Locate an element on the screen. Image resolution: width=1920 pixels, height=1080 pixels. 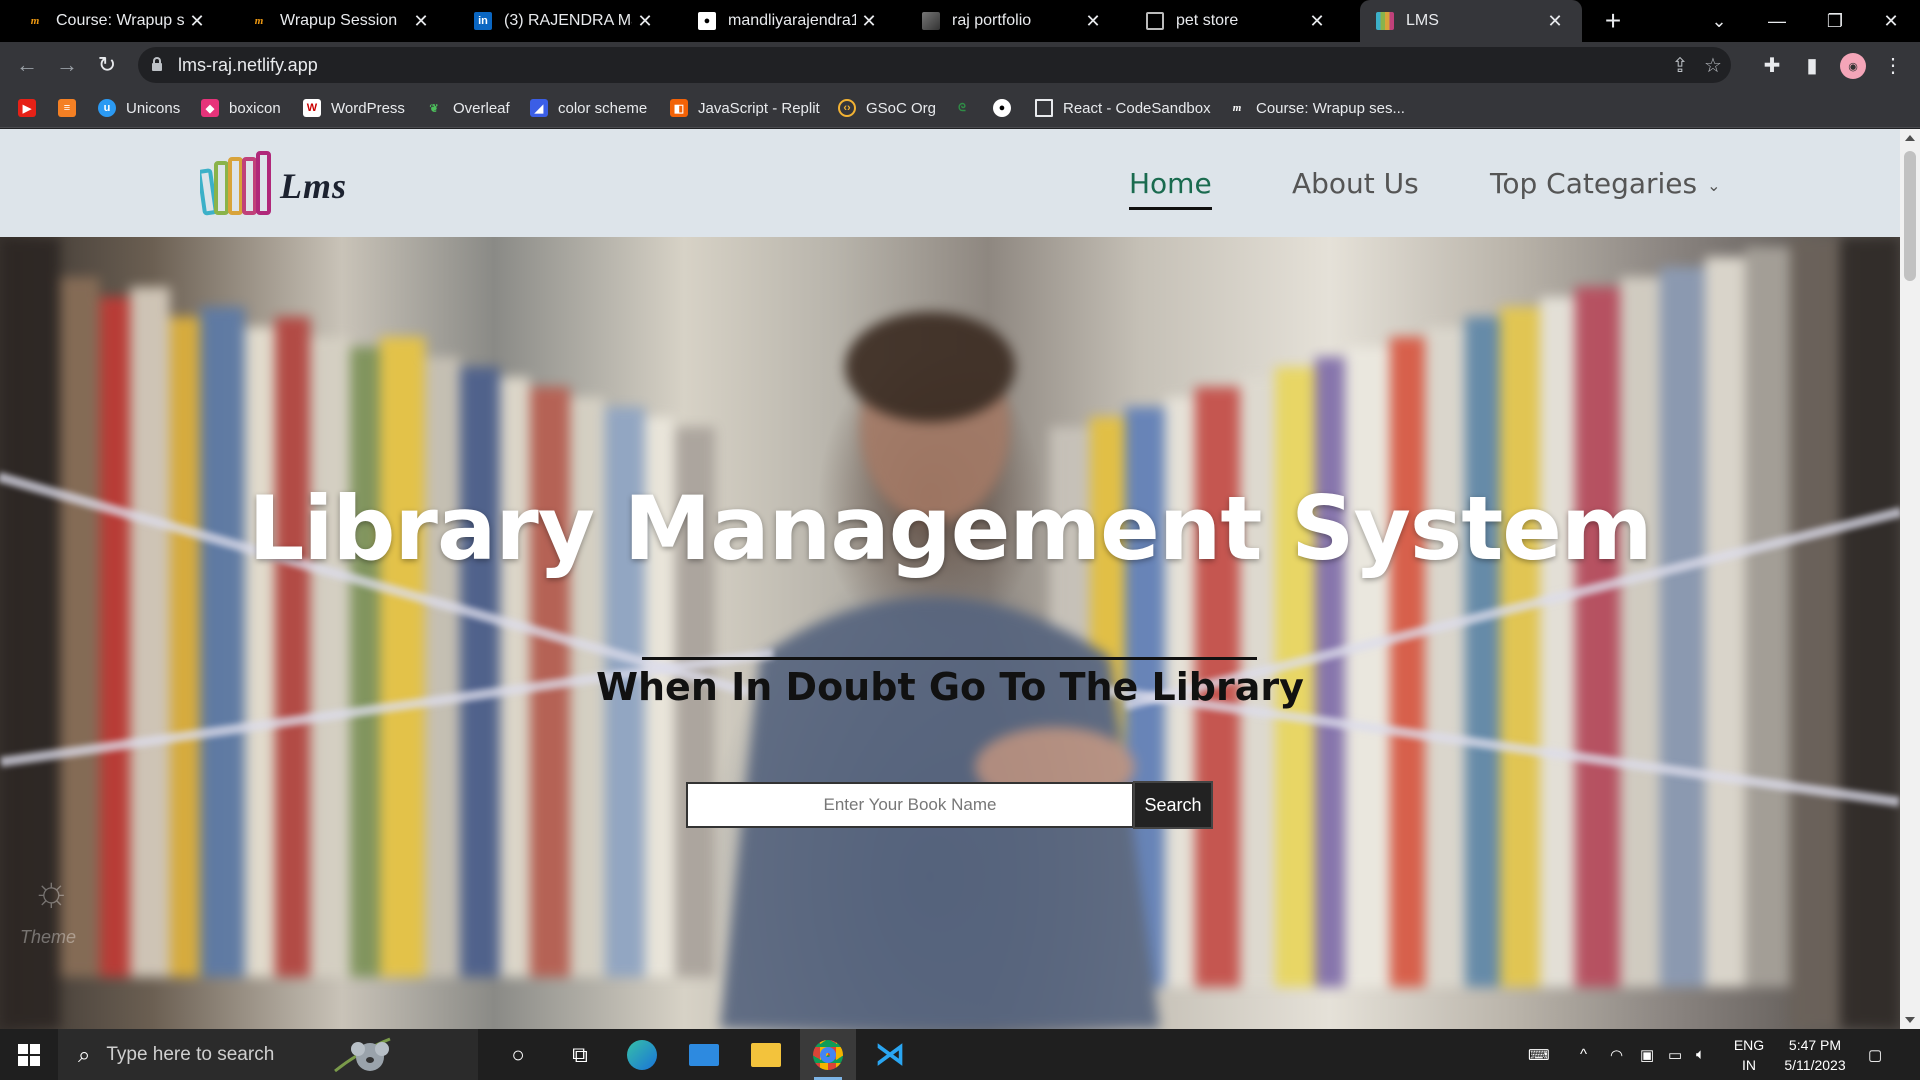
scroll-up-arrow-icon is located at coordinates (1910, 138).